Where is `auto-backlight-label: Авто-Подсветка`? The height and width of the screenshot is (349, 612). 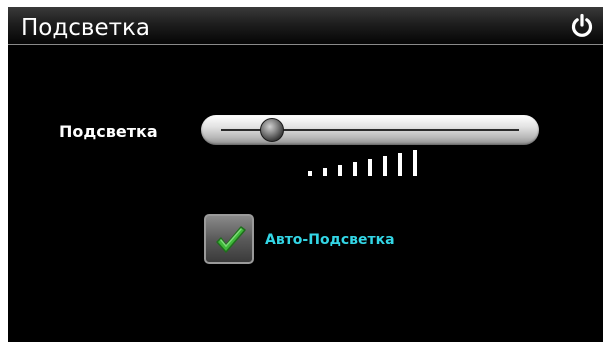 auto-backlight-label: Авто-Подсветка is located at coordinates (330, 240).